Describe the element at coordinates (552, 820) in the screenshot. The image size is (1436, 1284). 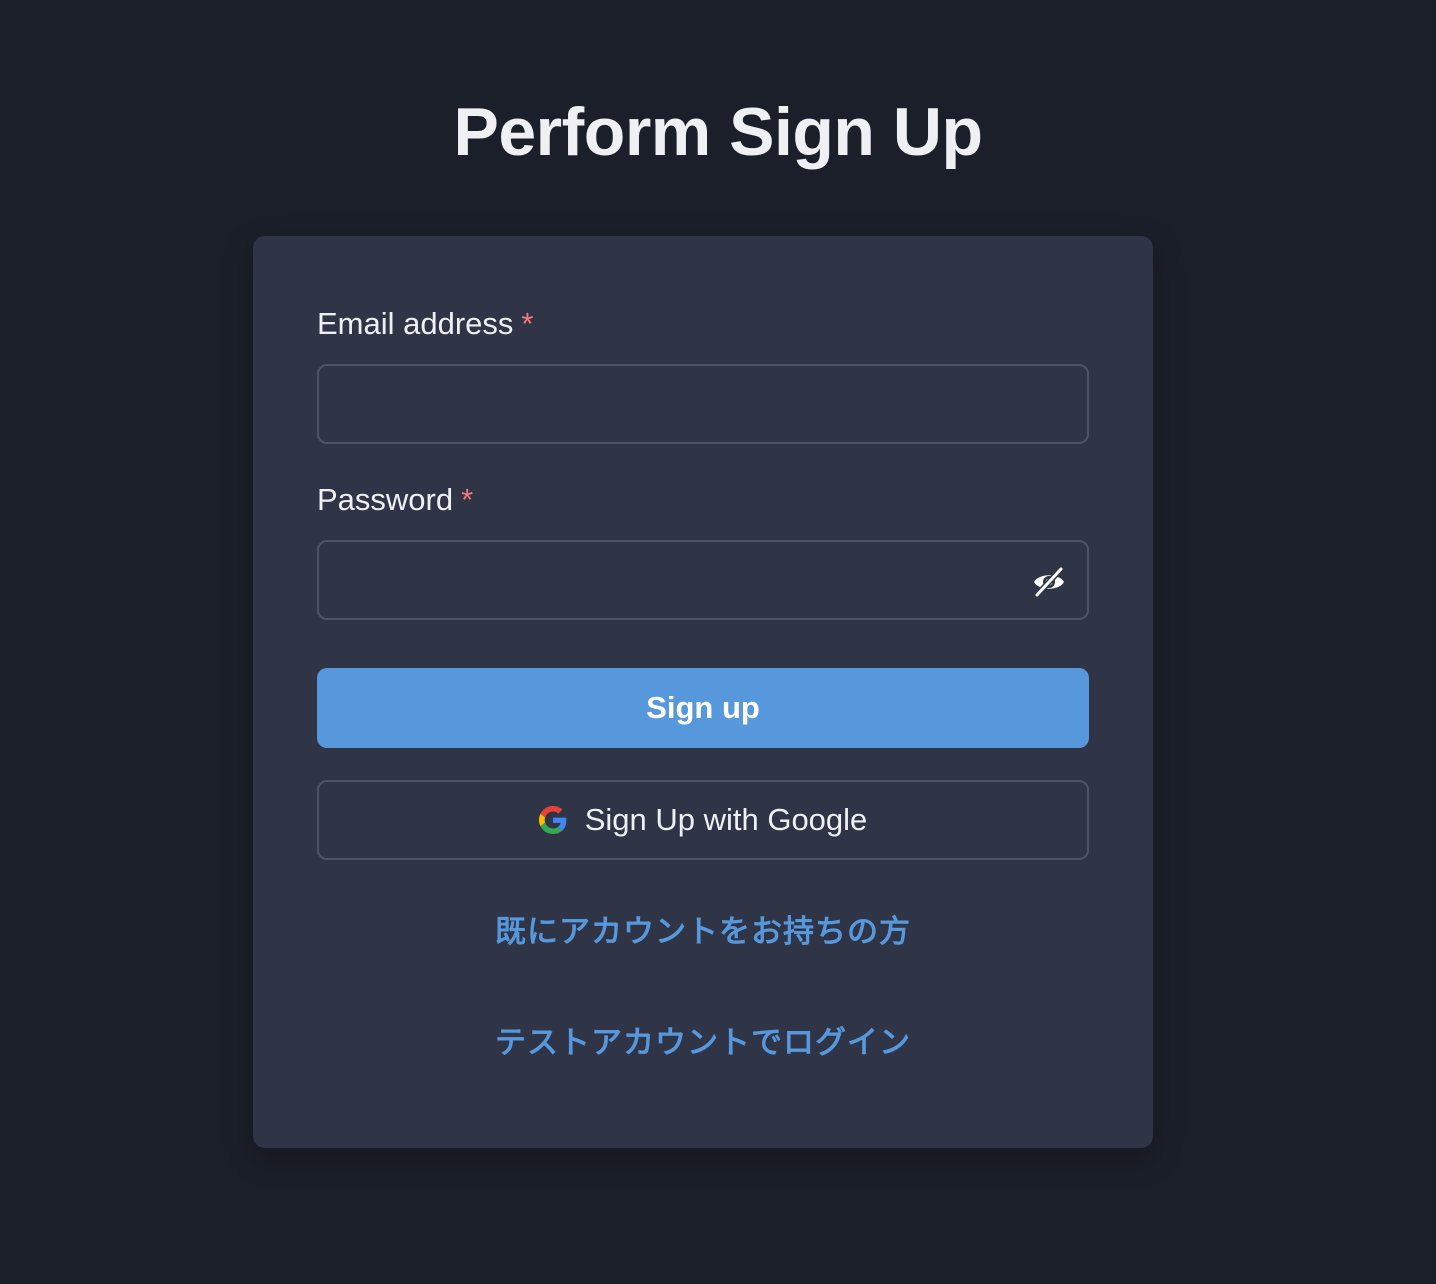
I see `google-icon` at that location.